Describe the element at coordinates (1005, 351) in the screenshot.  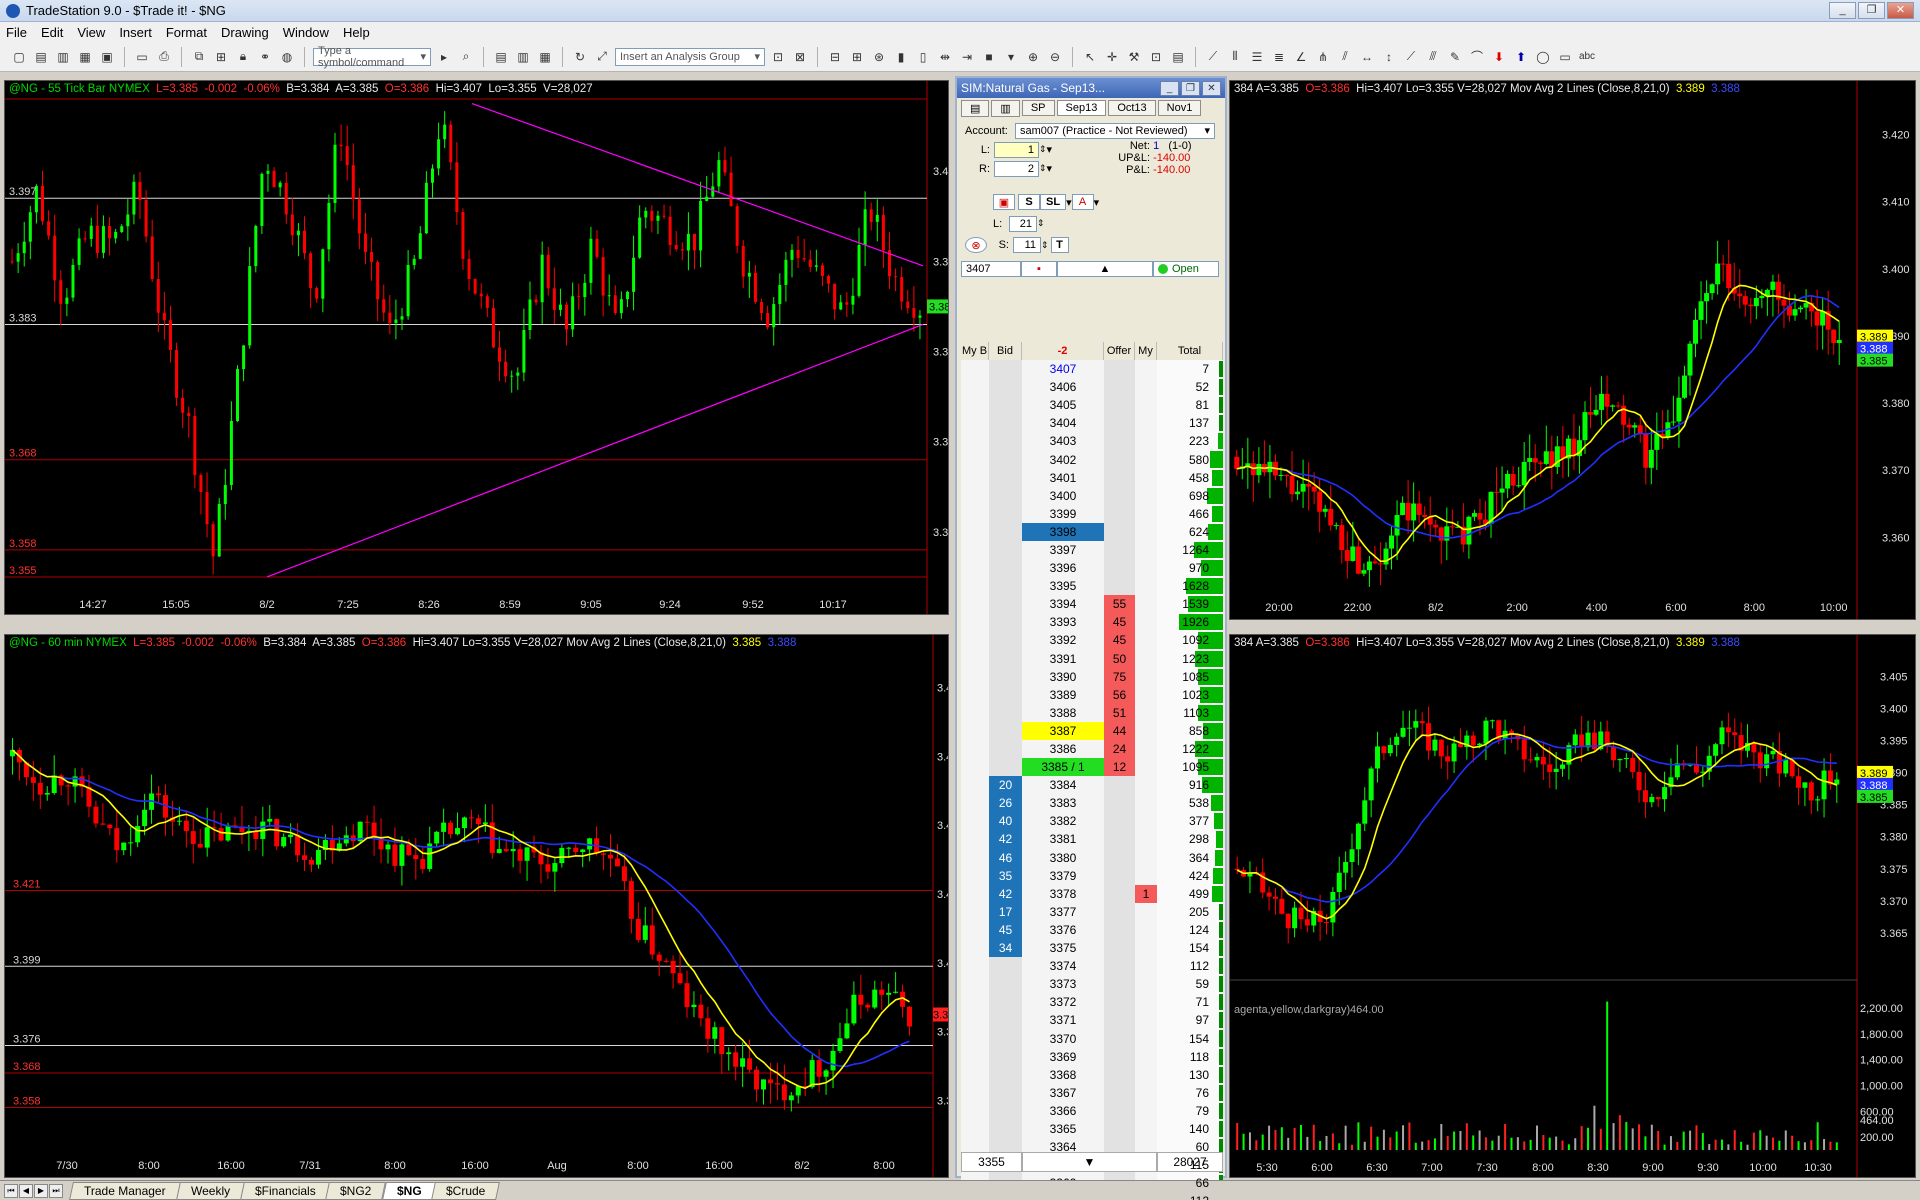
I see `col-bid: Bid` at that location.